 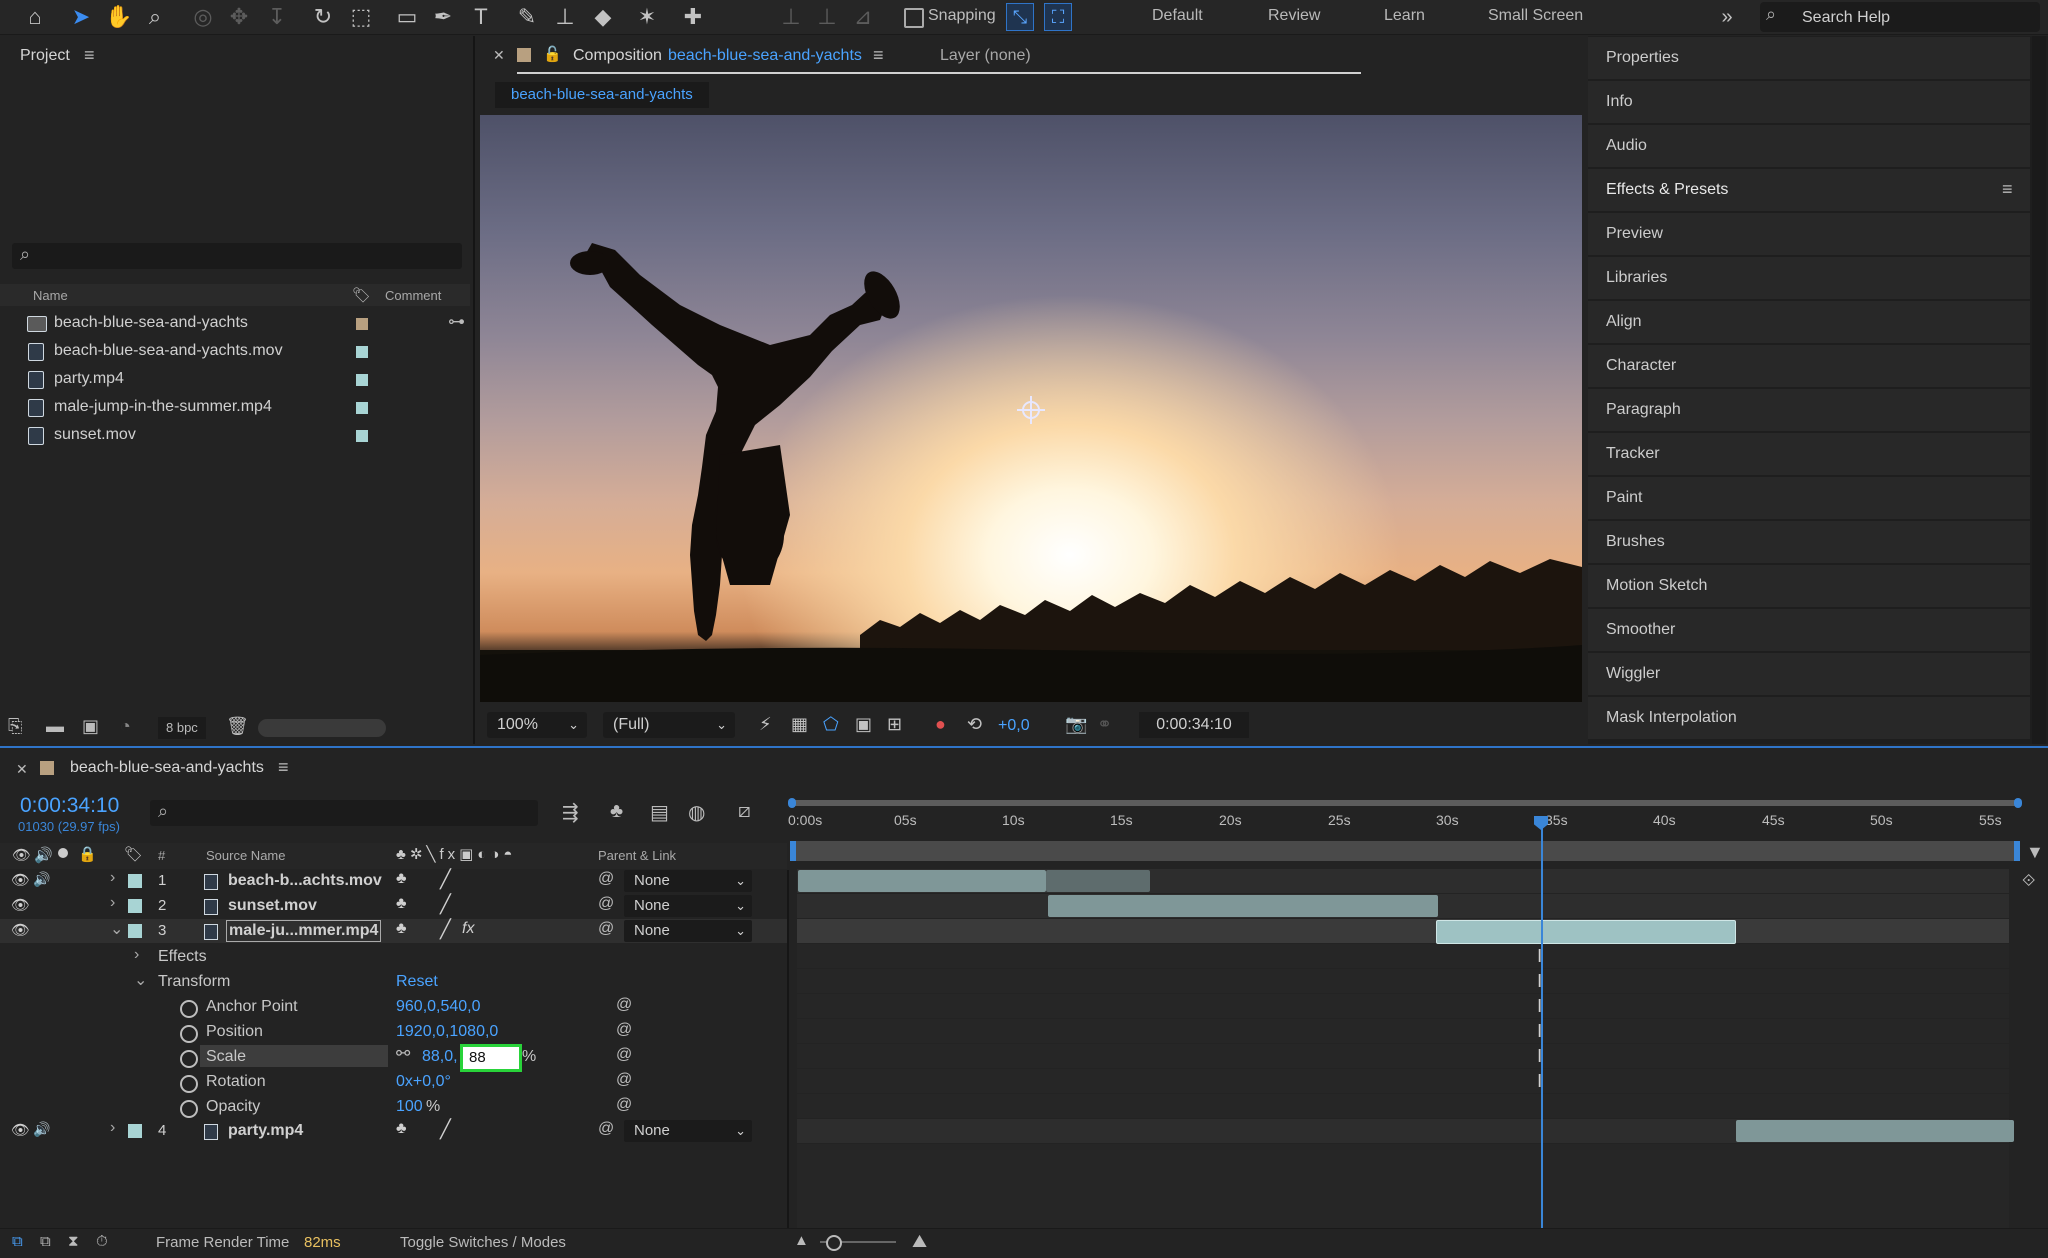 What do you see at coordinates (2018, 803) in the screenshot?
I see `work-area-end-handle` at bounding box center [2018, 803].